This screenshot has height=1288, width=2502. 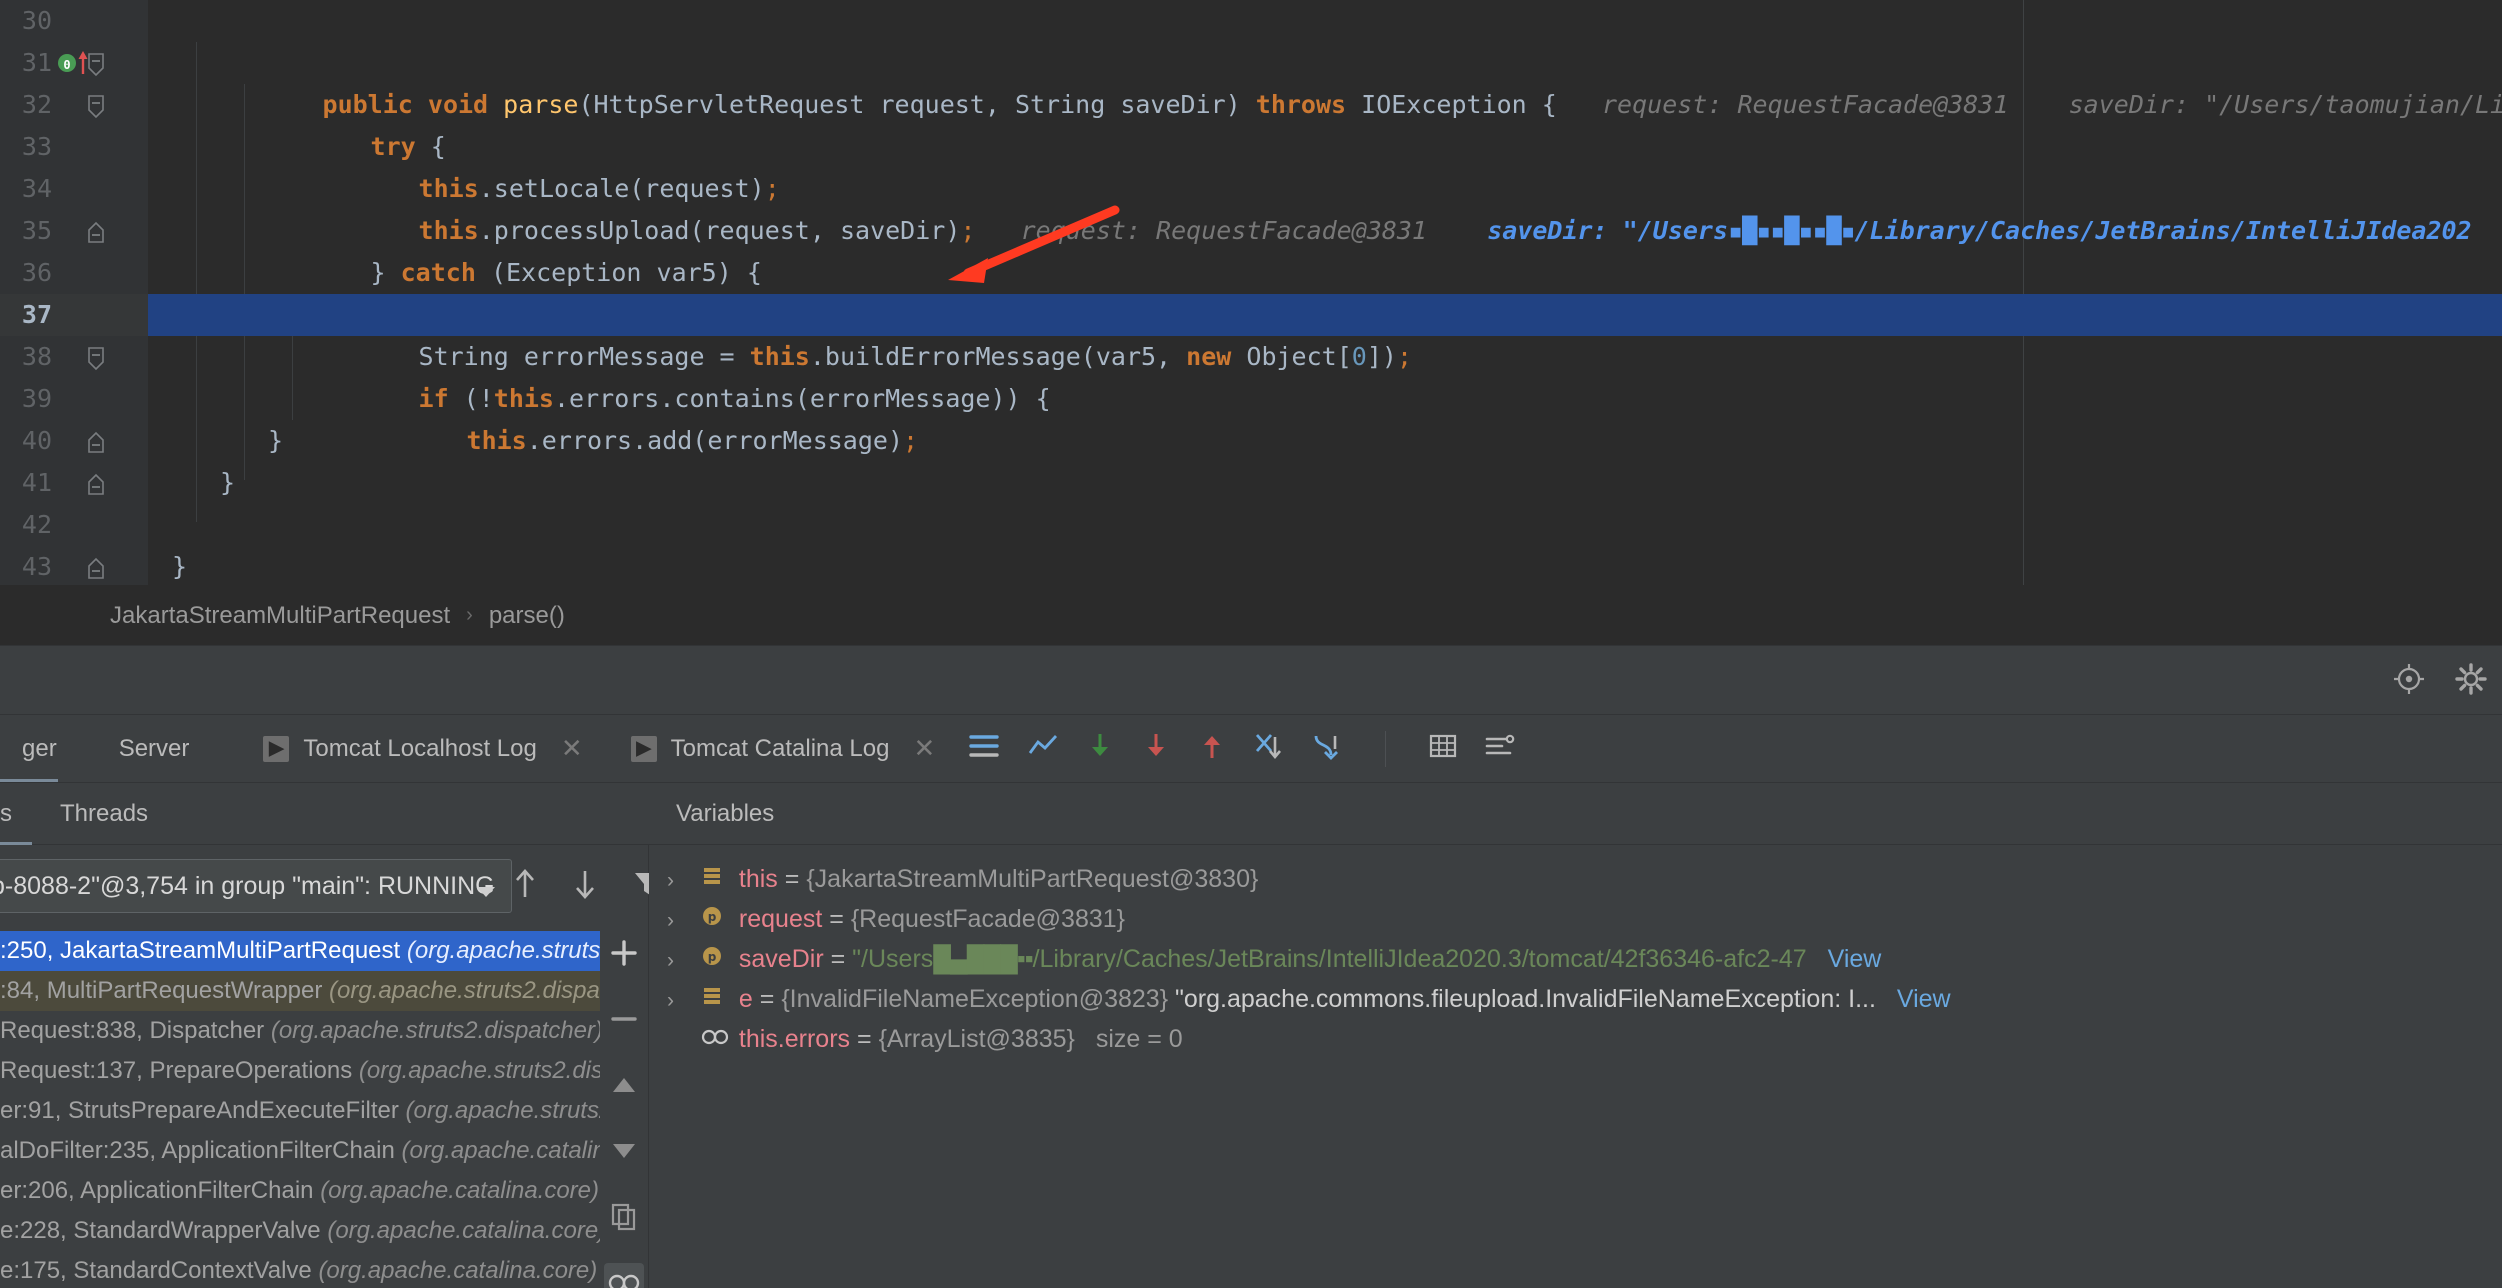 What do you see at coordinates (74, 189) in the screenshot?
I see `gutter-cell: 34` at bounding box center [74, 189].